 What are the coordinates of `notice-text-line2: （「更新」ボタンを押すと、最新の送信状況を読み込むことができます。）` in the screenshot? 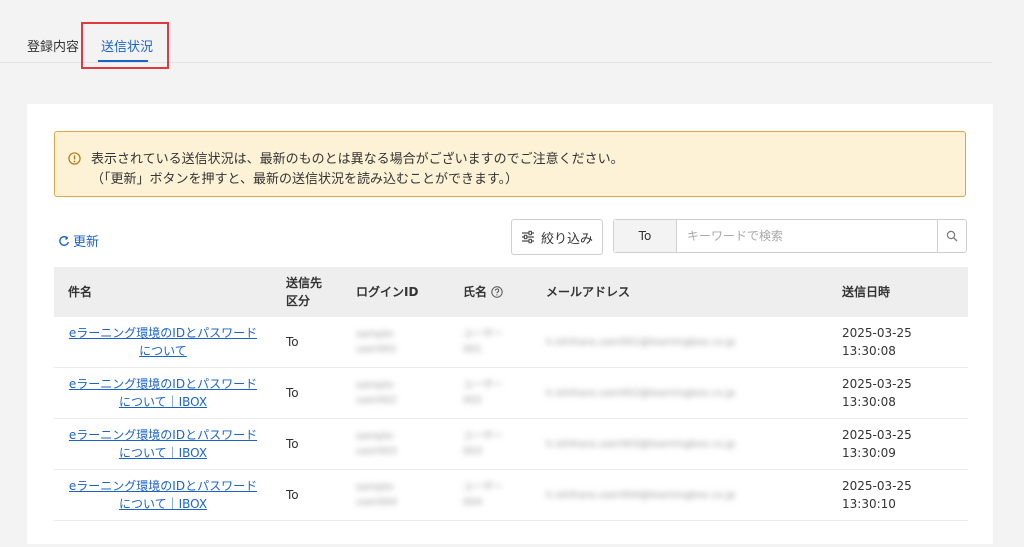 It's located at (305, 179).